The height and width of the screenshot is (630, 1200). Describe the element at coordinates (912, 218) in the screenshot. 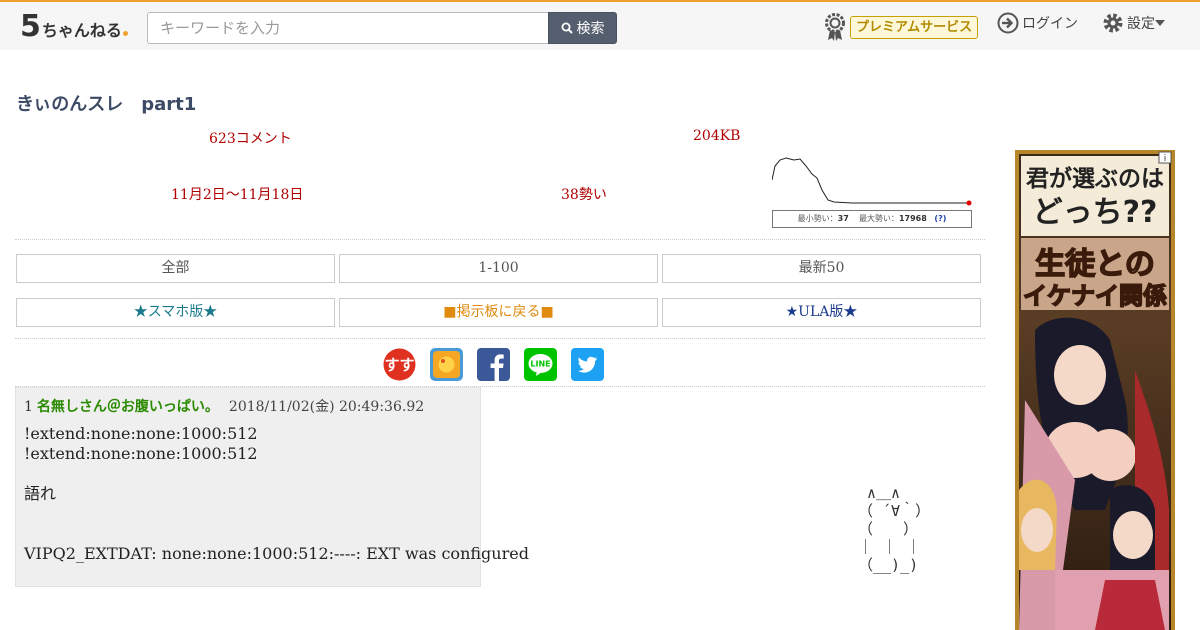

I see `momentum-max-value: 17968` at that location.